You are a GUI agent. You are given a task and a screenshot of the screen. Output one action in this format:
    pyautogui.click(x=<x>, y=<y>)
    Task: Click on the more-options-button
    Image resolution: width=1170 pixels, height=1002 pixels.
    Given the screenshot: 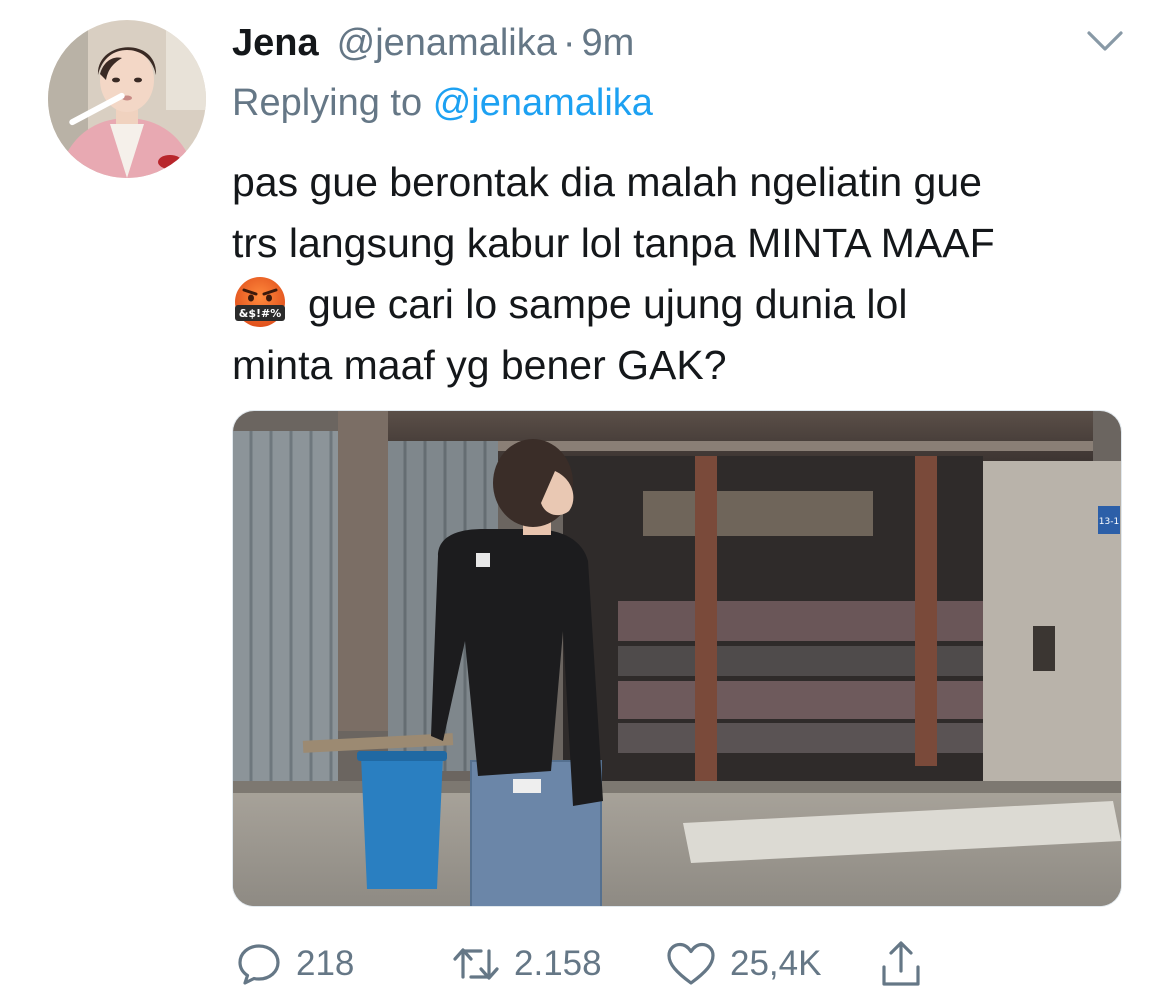 What is the action you would take?
    pyautogui.click(x=1105, y=41)
    